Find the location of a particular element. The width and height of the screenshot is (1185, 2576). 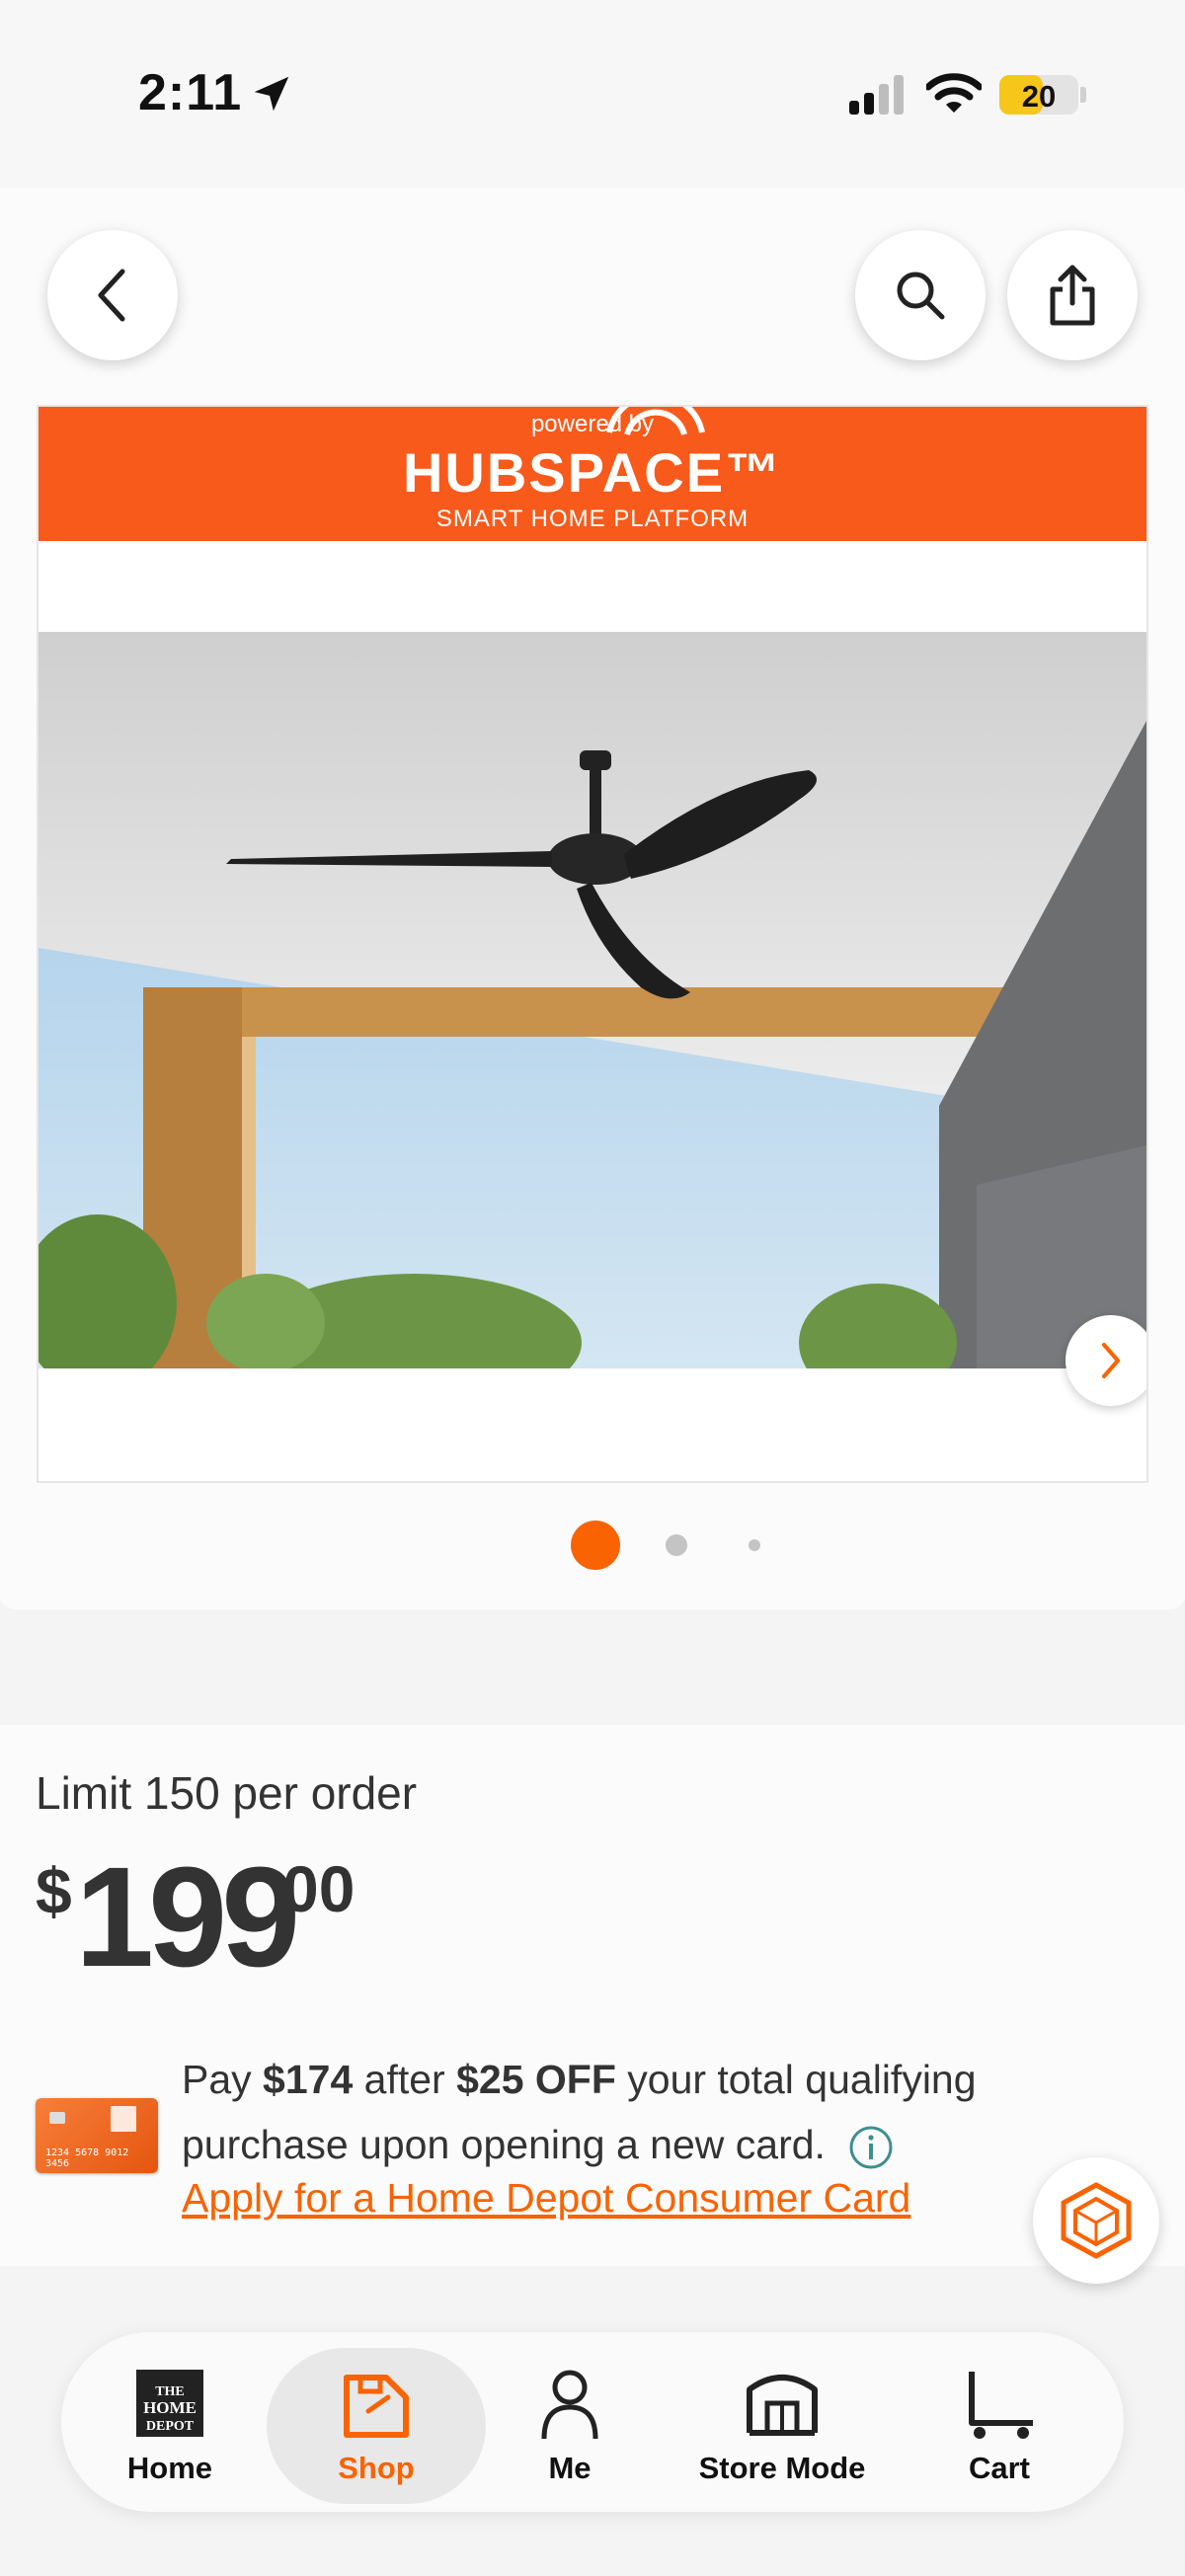

chevron-left-icon is located at coordinates (112, 295).